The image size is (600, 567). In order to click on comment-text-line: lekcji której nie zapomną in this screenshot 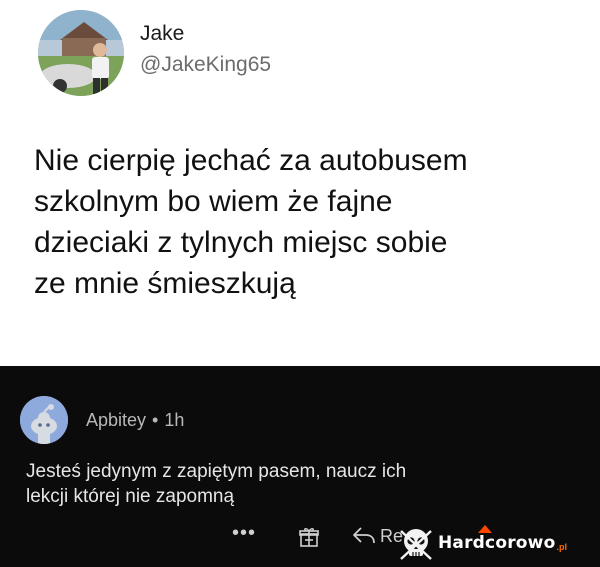, I will do `click(130, 496)`.